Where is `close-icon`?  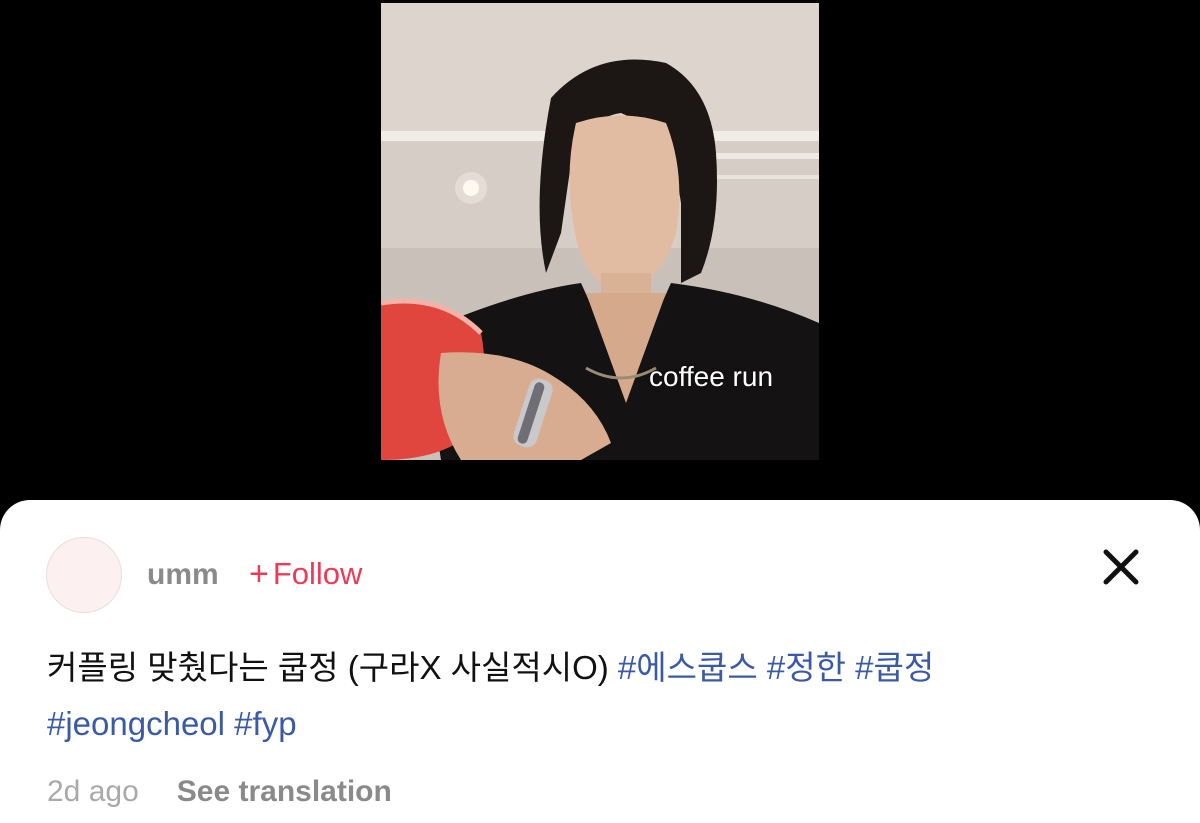
close-icon is located at coordinates (1121, 567).